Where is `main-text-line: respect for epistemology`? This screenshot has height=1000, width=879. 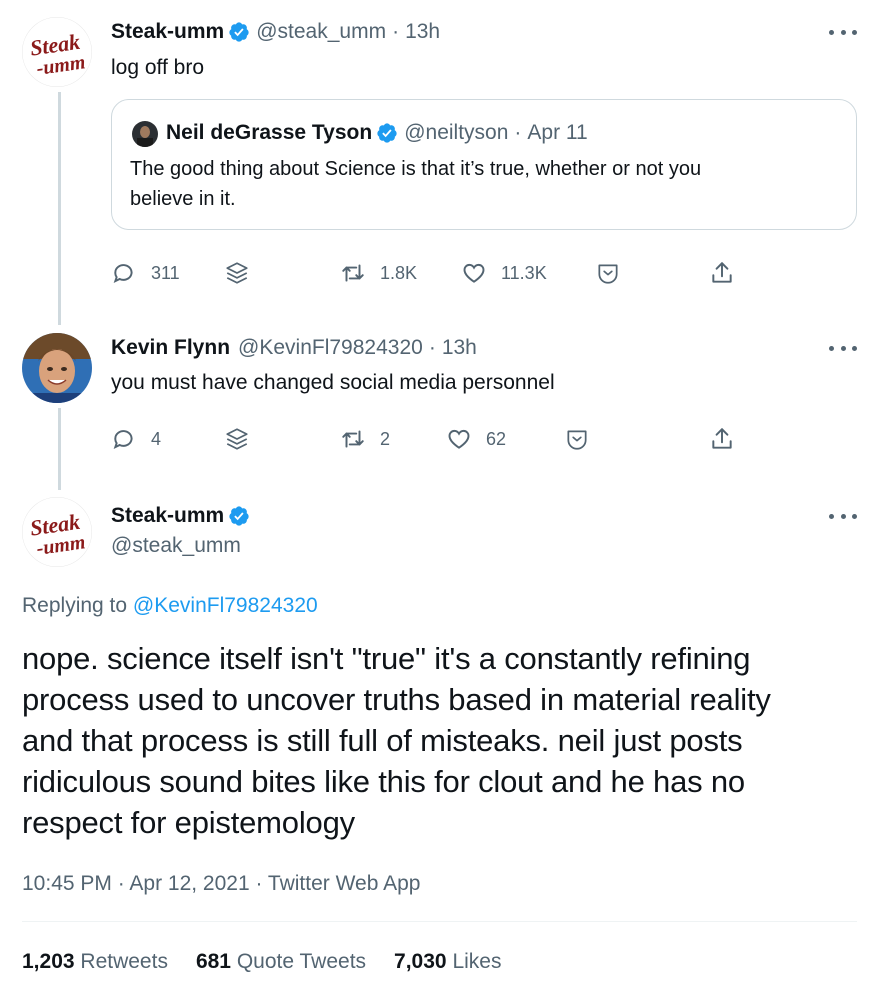
main-text-line: respect for epistemology is located at coordinates (188, 822).